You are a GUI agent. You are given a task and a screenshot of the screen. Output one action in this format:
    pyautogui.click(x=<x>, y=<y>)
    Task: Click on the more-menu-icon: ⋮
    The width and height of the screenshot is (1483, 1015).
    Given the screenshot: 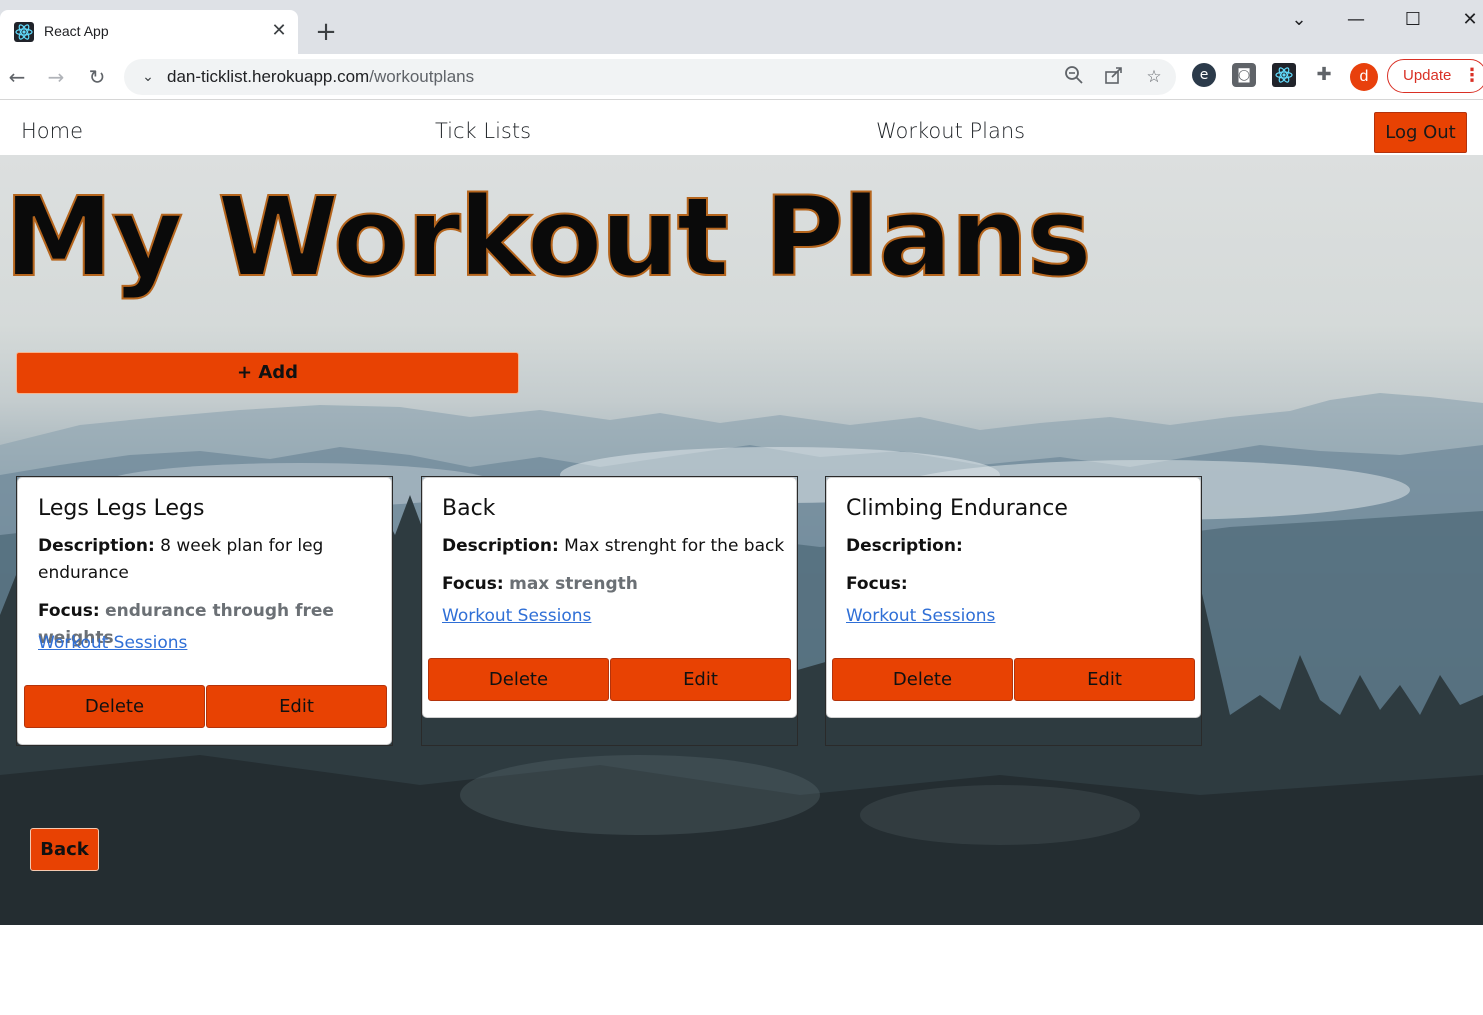 What is the action you would take?
    pyautogui.click(x=1472, y=76)
    